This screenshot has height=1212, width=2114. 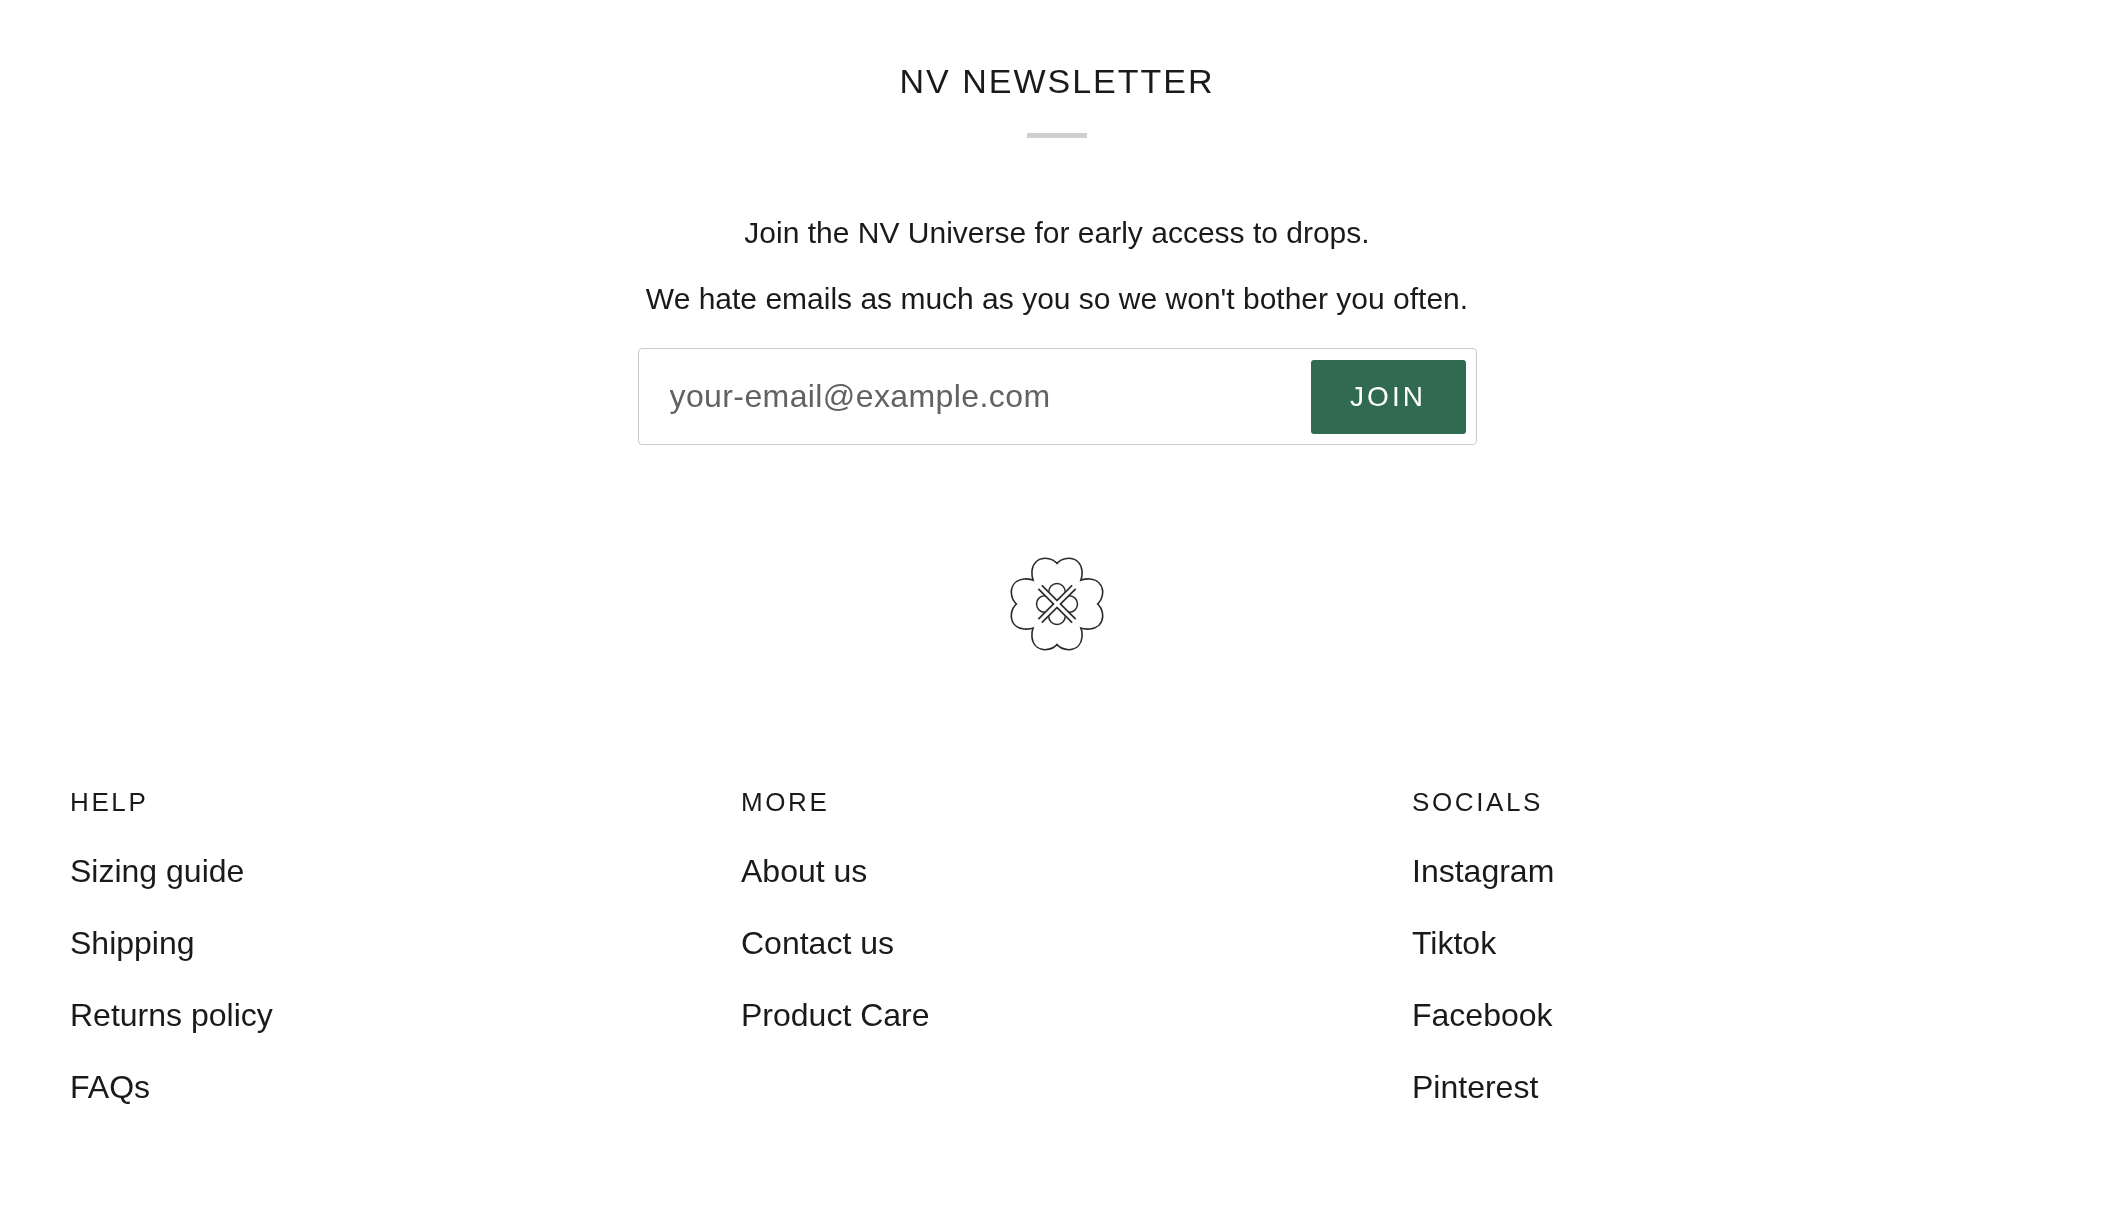 What do you see at coordinates (1388, 397) in the screenshot?
I see `join-button: JOIN` at bounding box center [1388, 397].